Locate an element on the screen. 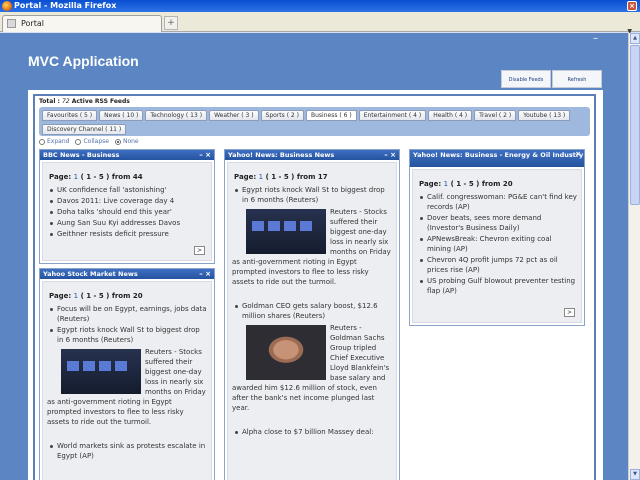  total-feeds: Total : 72 Active RSS Feeds is located at coordinates (84, 101).